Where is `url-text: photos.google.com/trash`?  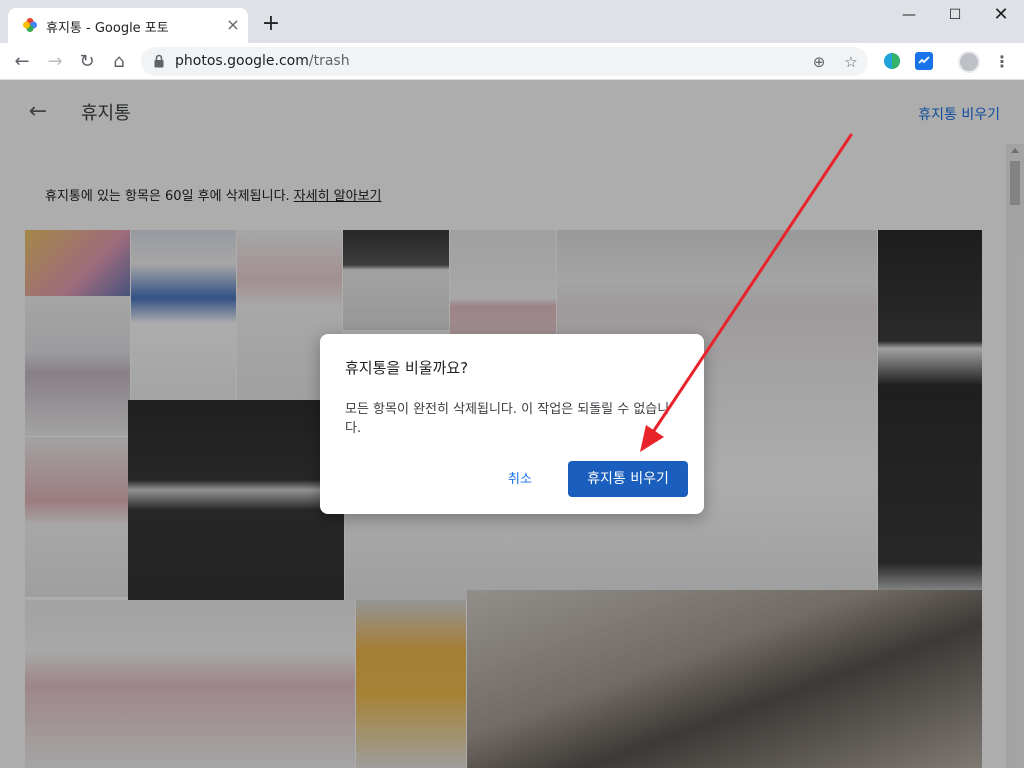 url-text: photos.google.com/trash is located at coordinates (262, 61).